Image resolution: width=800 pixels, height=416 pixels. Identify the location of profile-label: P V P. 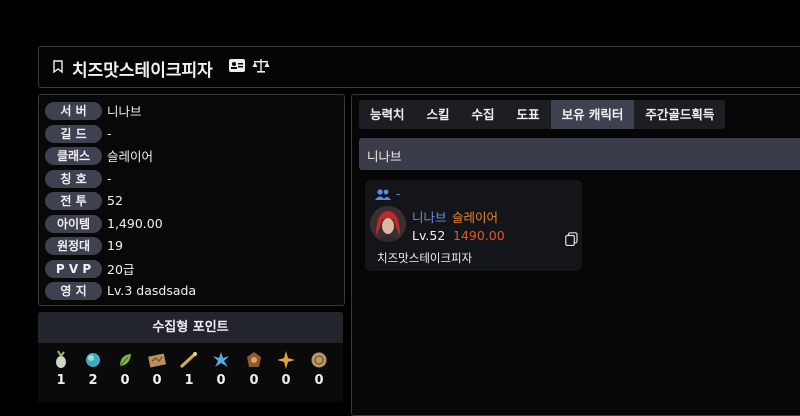
(73, 268).